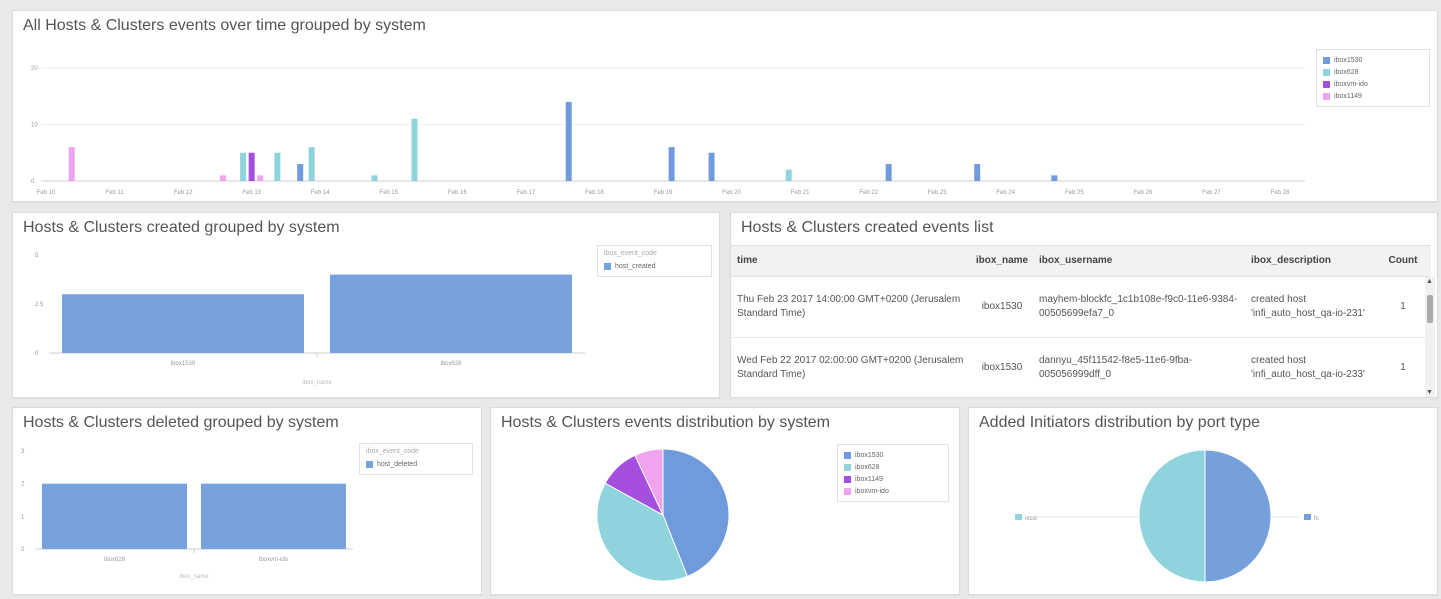  I want to click on hosts-created-chart: 0 2.5 5 ibox1530 ibox628 ibox_name, so click(308, 303).